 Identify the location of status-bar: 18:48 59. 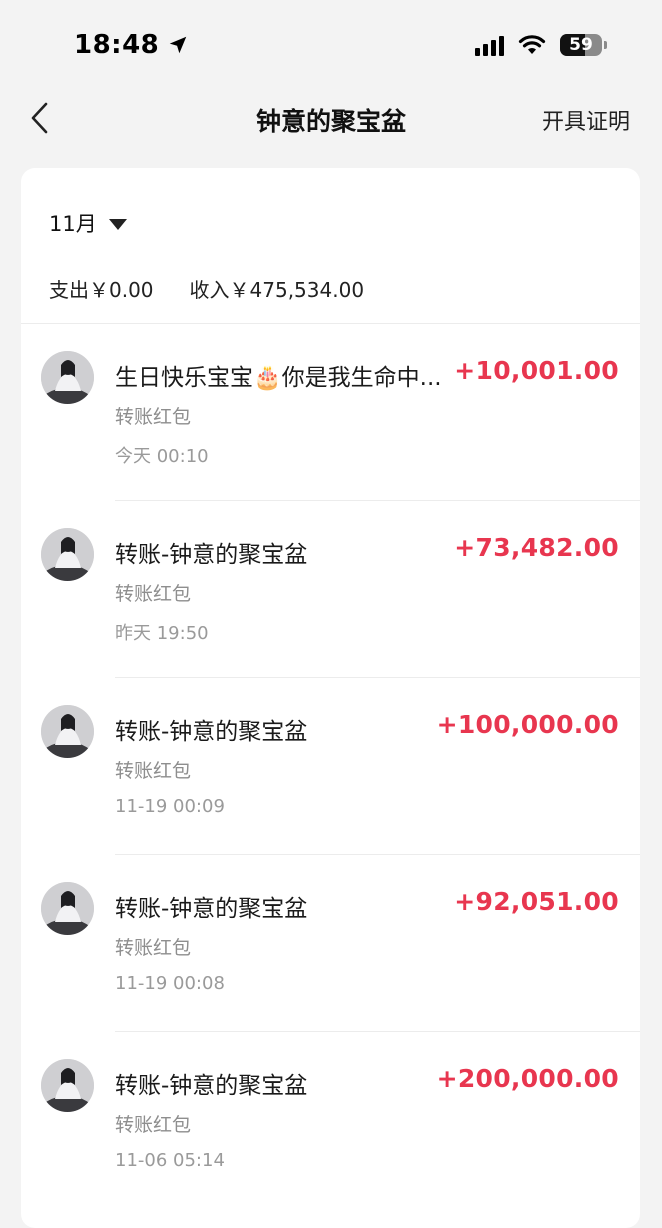
(331, 48).